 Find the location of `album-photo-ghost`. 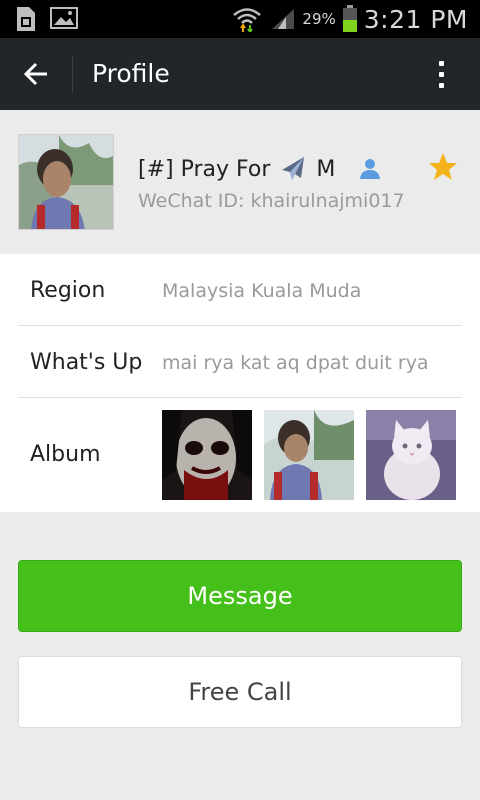

album-photo-ghost is located at coordinates (207, 455).